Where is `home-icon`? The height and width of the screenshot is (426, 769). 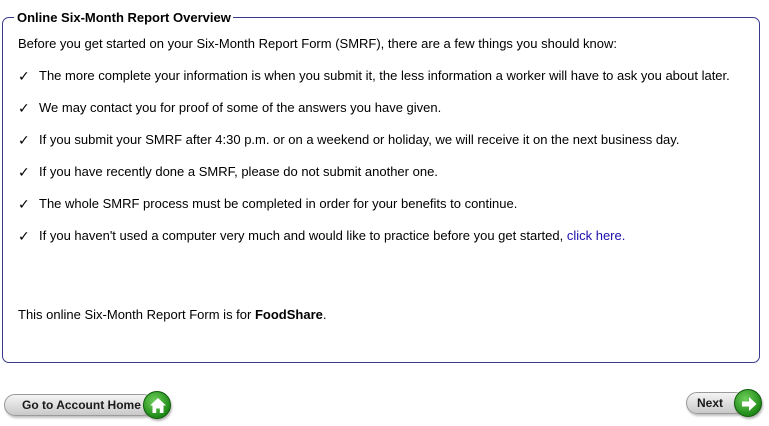
home-icon is located at coordinates (157, 405).